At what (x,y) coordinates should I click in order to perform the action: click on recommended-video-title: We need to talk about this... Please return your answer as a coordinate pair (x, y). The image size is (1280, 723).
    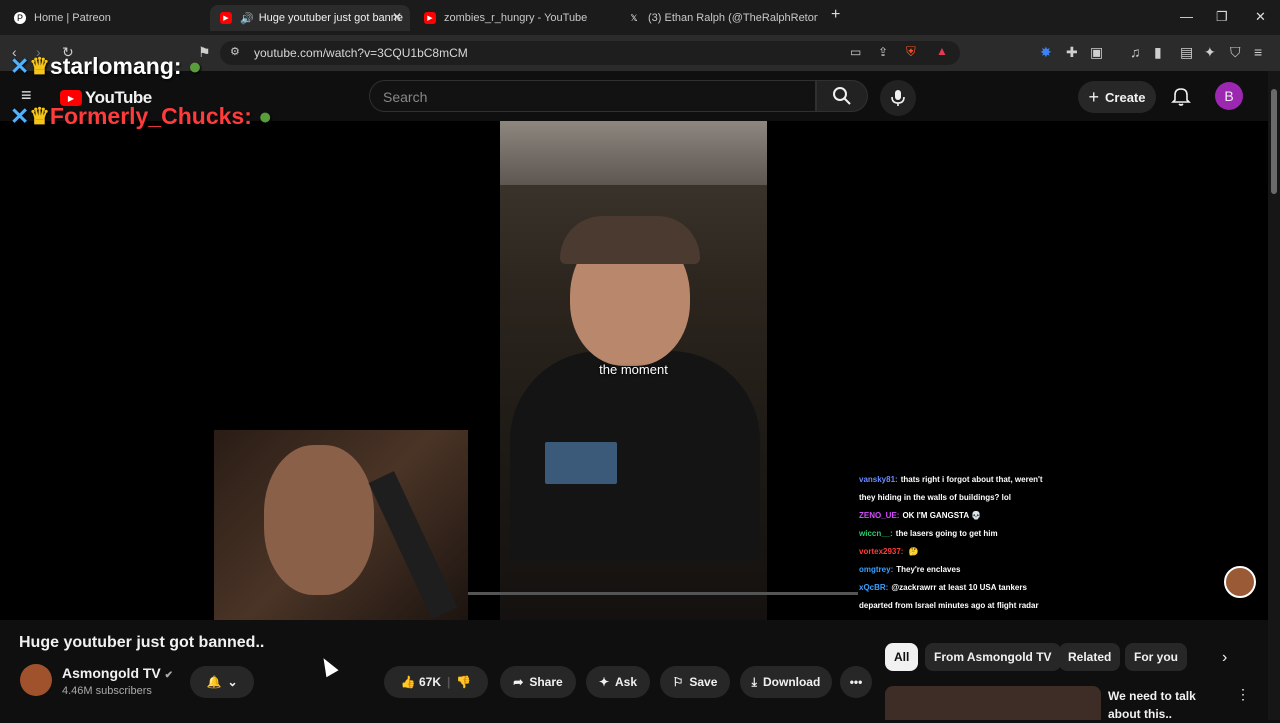
    Looking at the image, I should click on (1169, 705).